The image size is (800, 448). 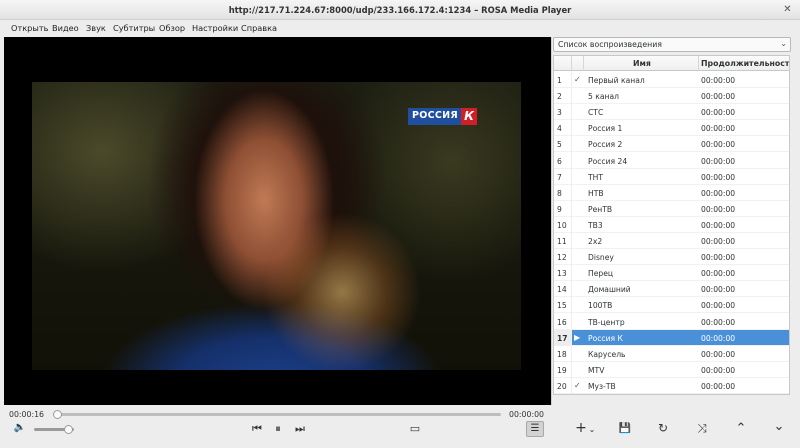 I want to click on volume-handle, so click(x=68, y=429).